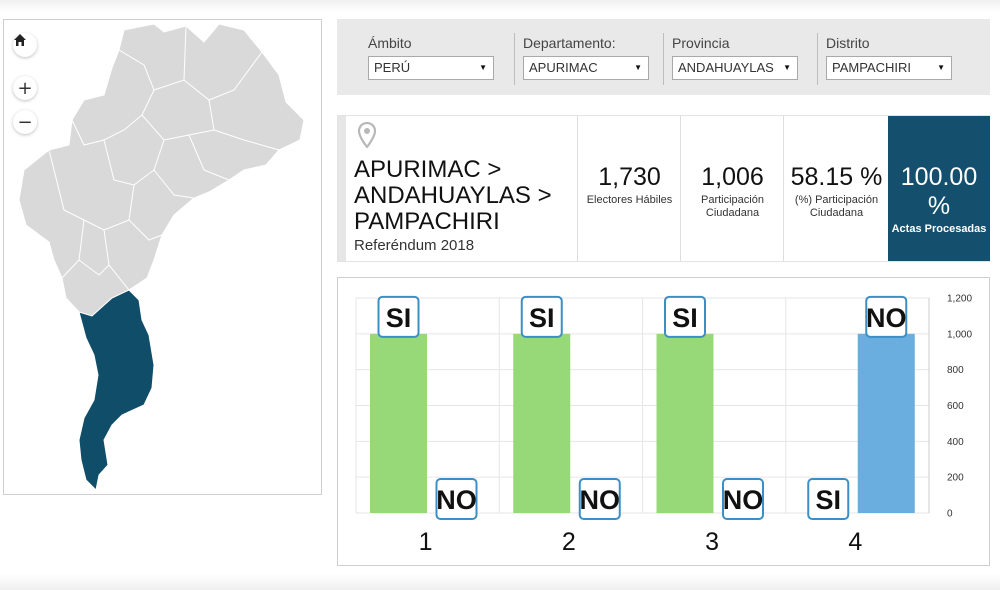  What do you see at coordinates (701, 43) in the screenshot?
I see `filter-label: Provincia` at bounding box center [701, 43].